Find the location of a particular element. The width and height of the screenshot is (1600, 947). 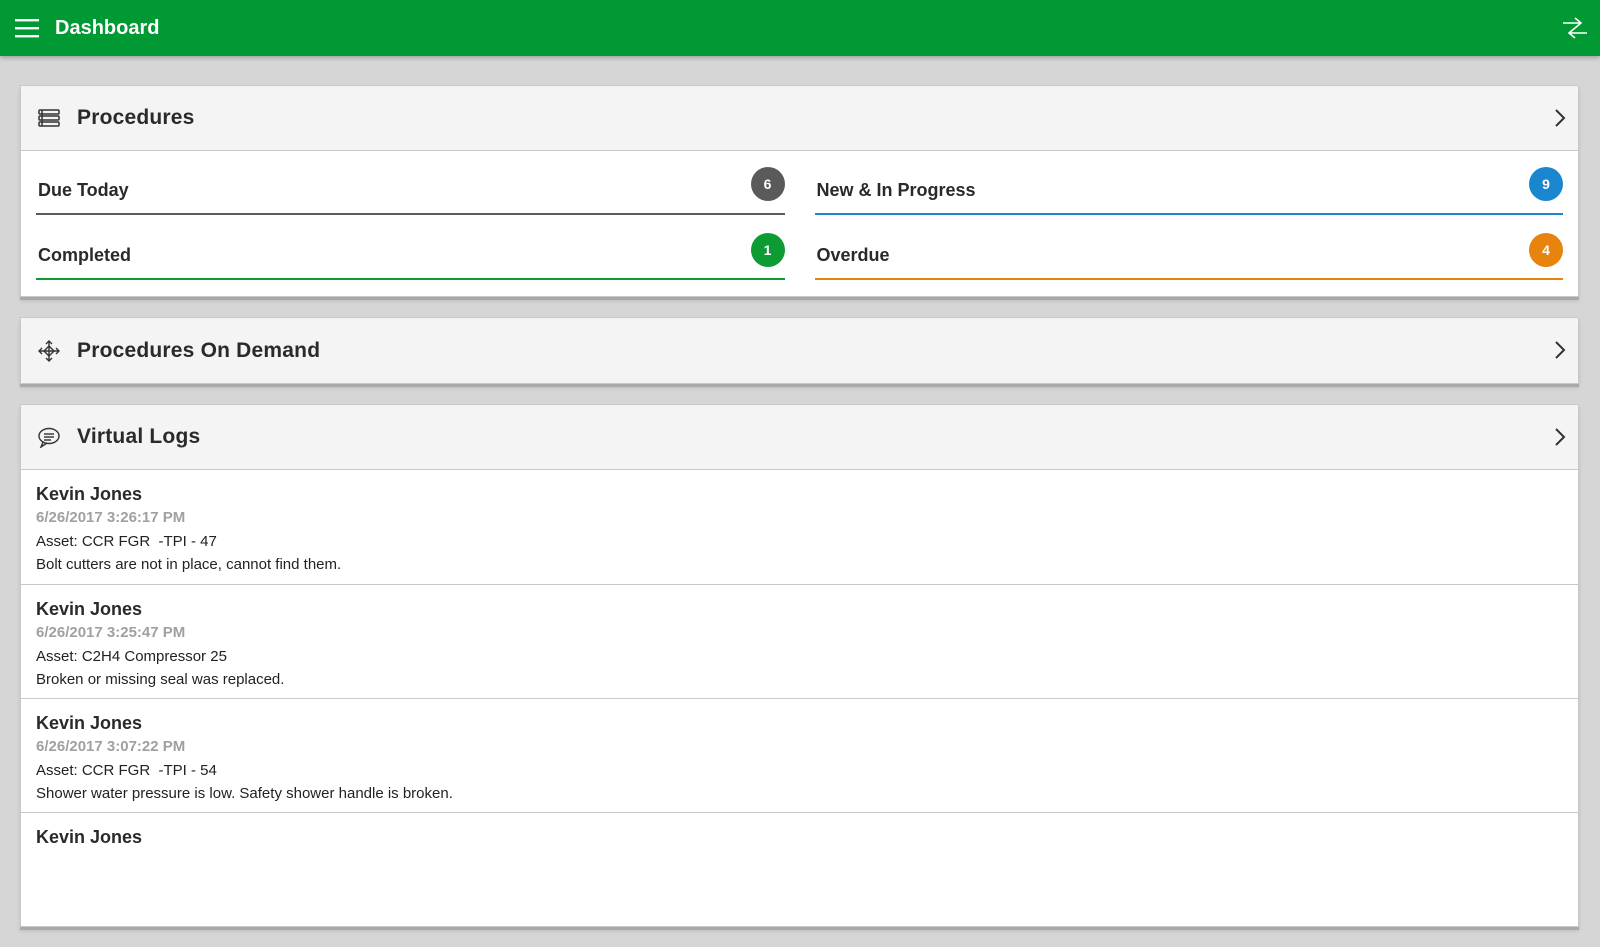

count-badge: 6 is located at coordinates (767, 184).